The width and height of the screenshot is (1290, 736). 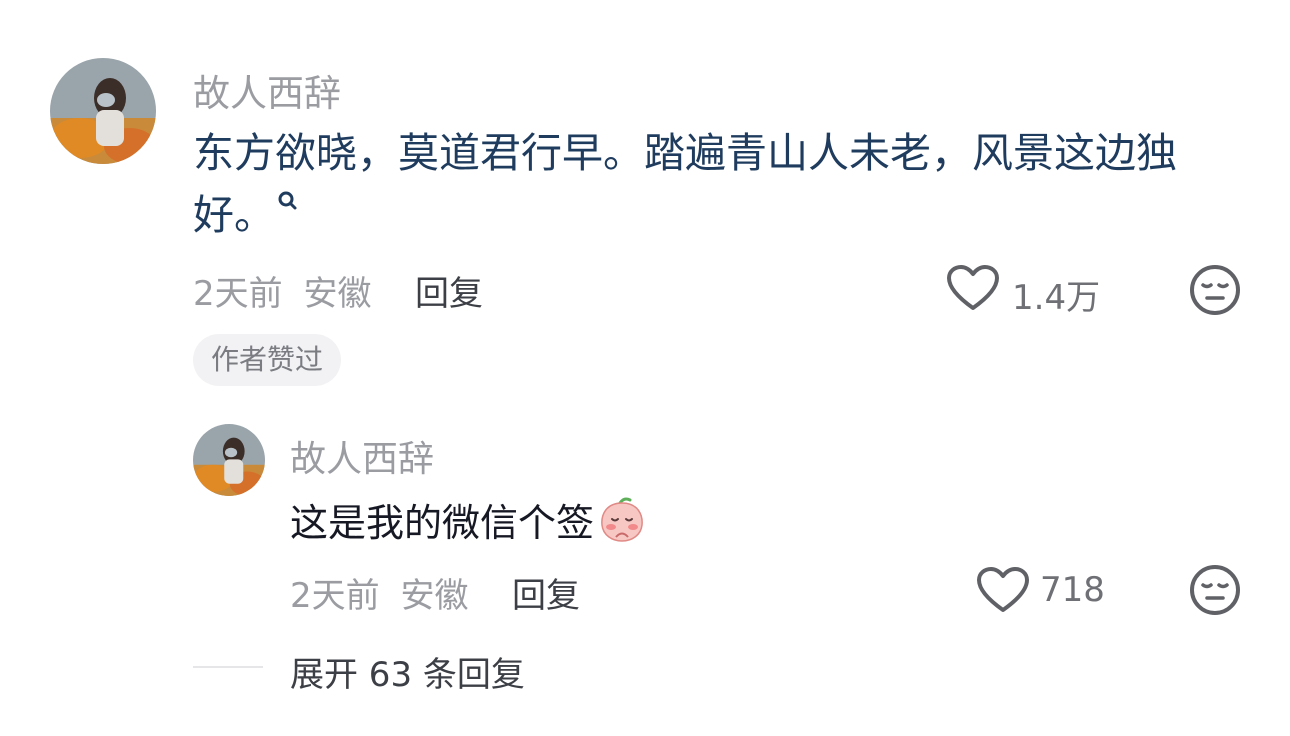 What do you see at coordinates (267, 90) in the screenshot?
I see `comment-username: 故人西辞` at bounding box center [267, 90].